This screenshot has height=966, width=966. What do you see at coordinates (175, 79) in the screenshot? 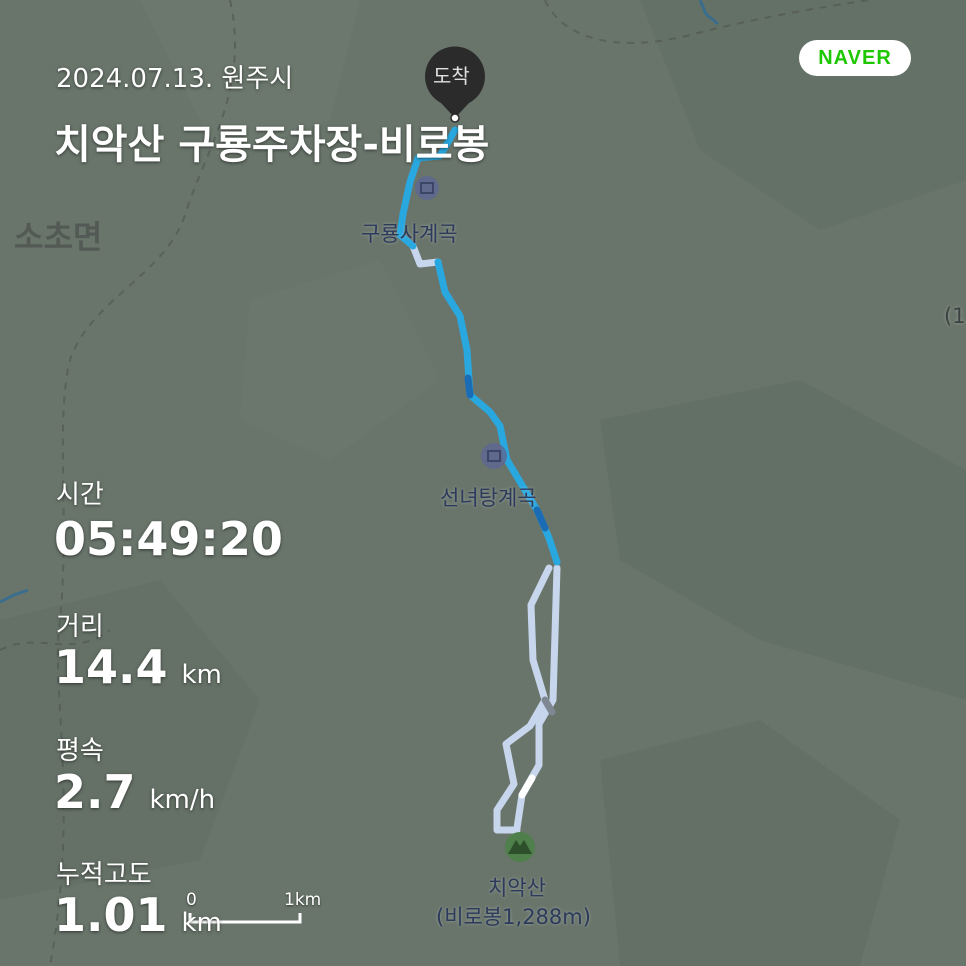
I see `date-city: 2024.07.13. 원주시` at bounding box center [175, 79].